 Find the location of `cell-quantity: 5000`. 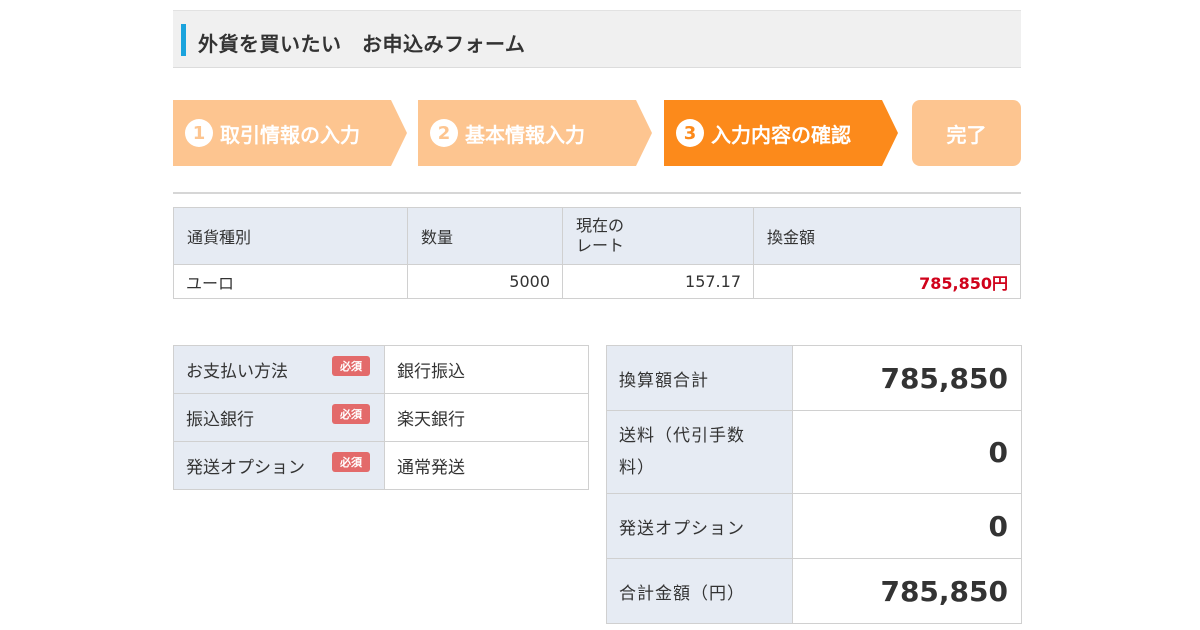

cell-quantity: 5000 is located at coordinates (485, 281).